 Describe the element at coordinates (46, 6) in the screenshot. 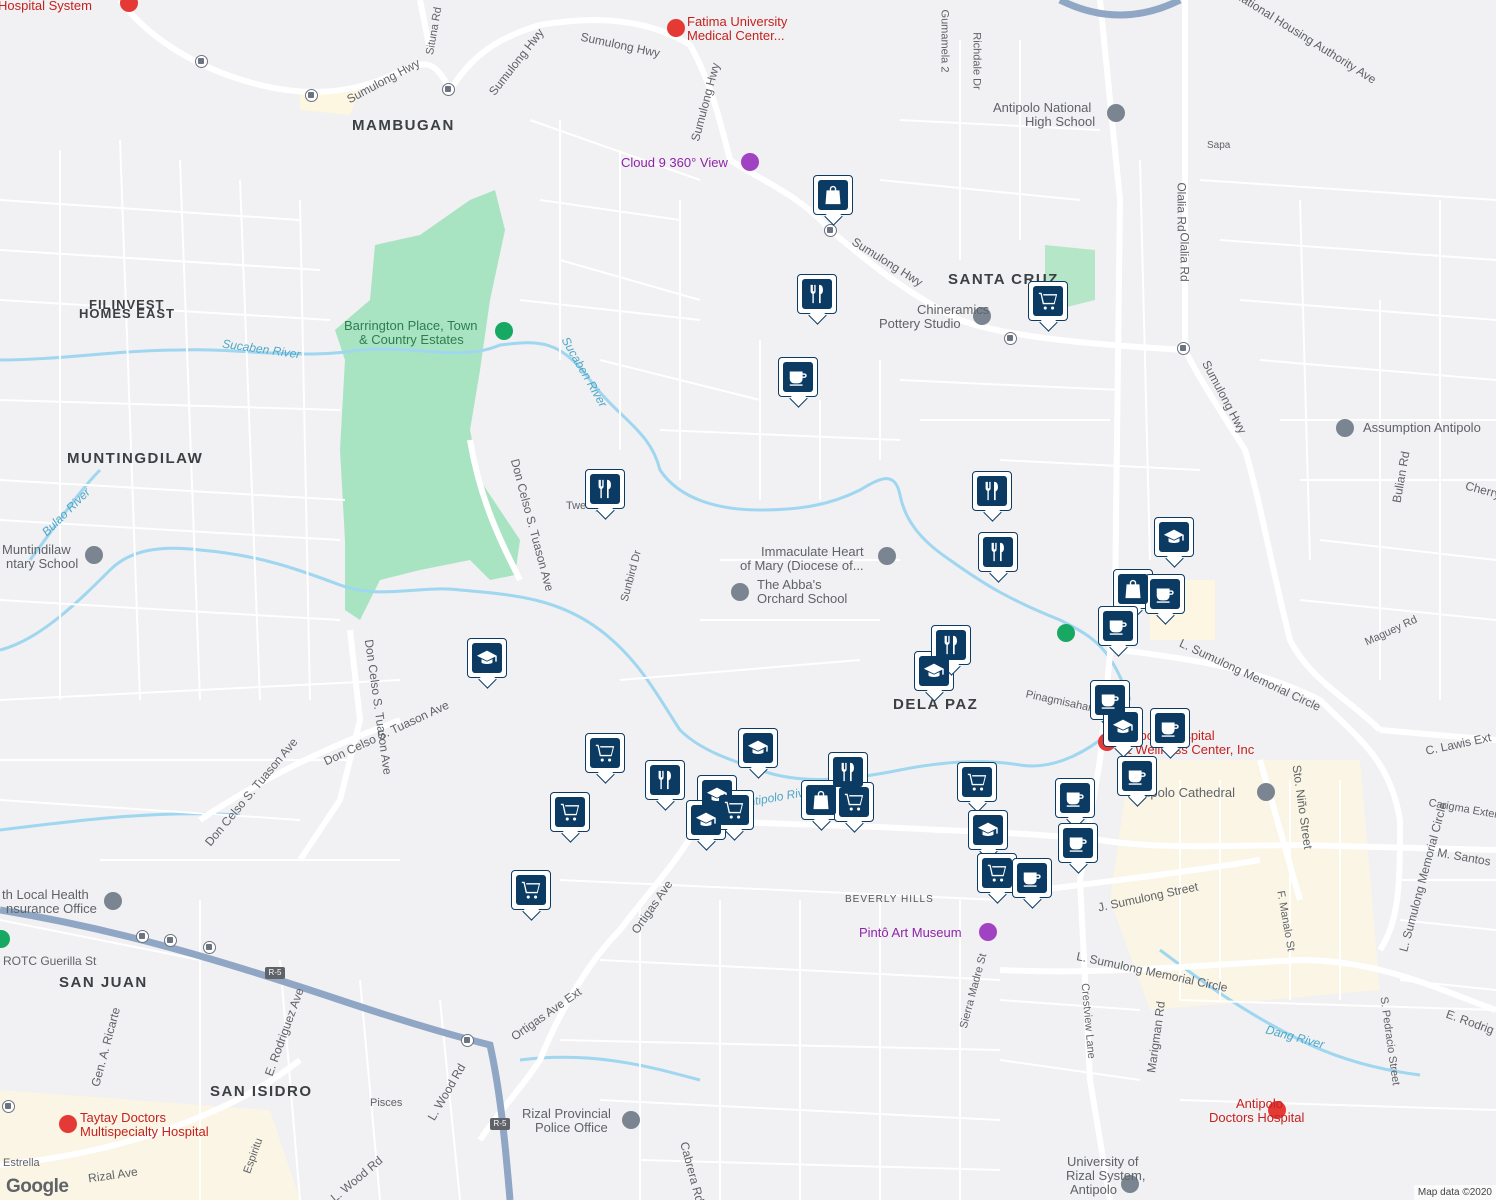

I see `poi-hospital-system: Hospital System` at that location.